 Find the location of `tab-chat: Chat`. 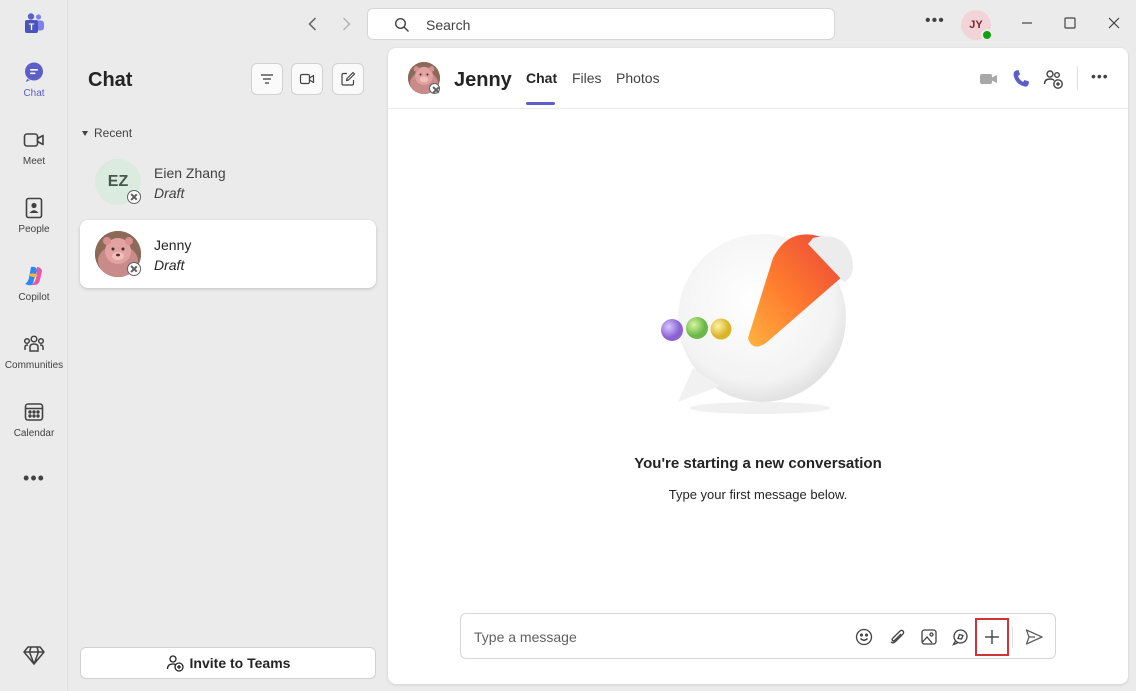

tab-chat: Chat is located at coordinates (541, 78).